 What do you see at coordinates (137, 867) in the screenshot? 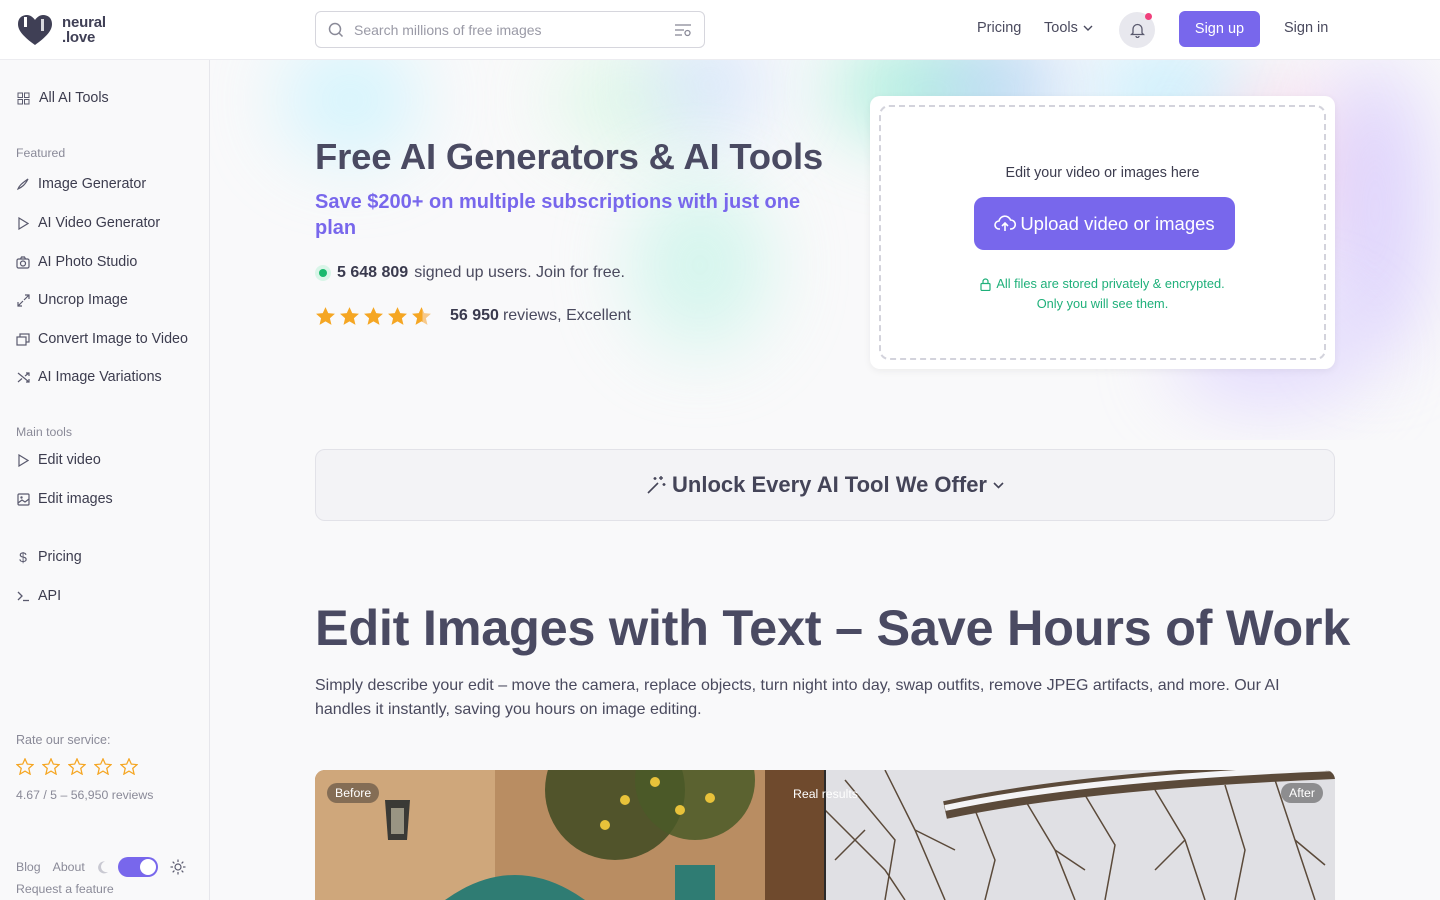
I see `theme-toggle` at bounding box center [137, 867].